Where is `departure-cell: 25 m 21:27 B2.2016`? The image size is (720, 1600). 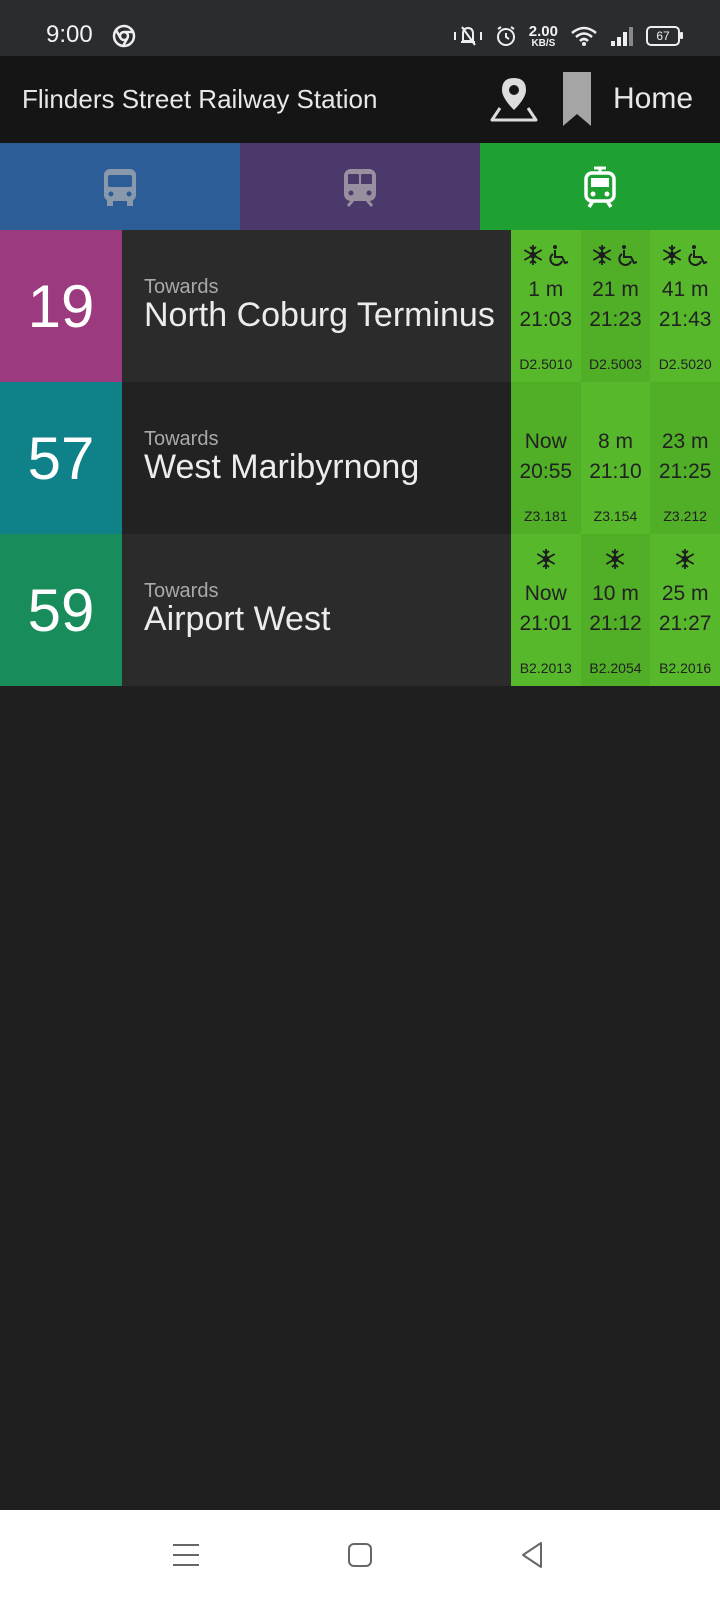 departure-cell: 25 m 21:27 B2.2016 is located at coordinates (685, 610).